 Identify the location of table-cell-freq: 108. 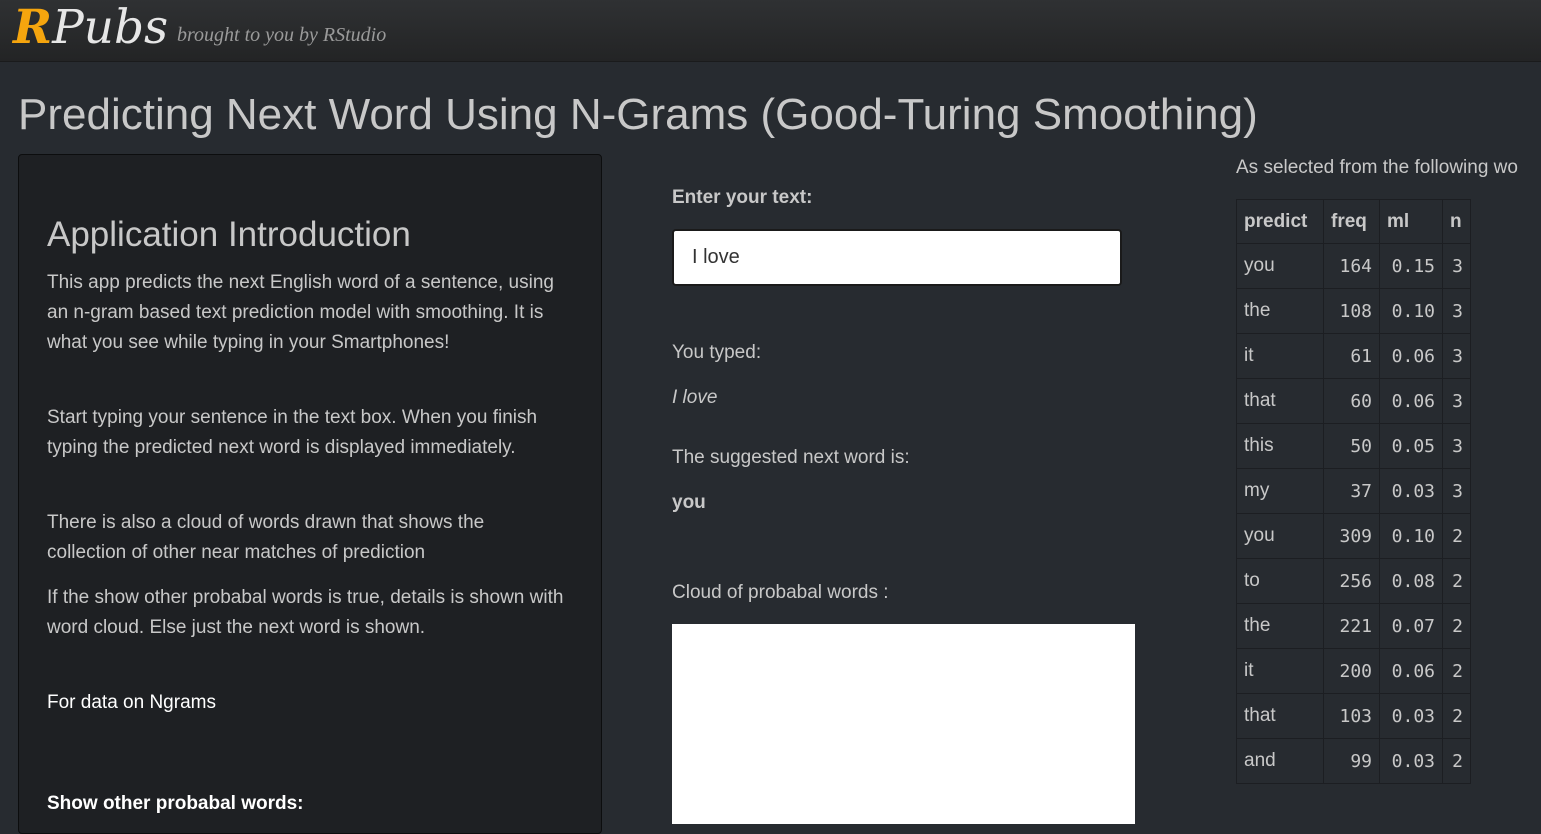
(1351, 311).